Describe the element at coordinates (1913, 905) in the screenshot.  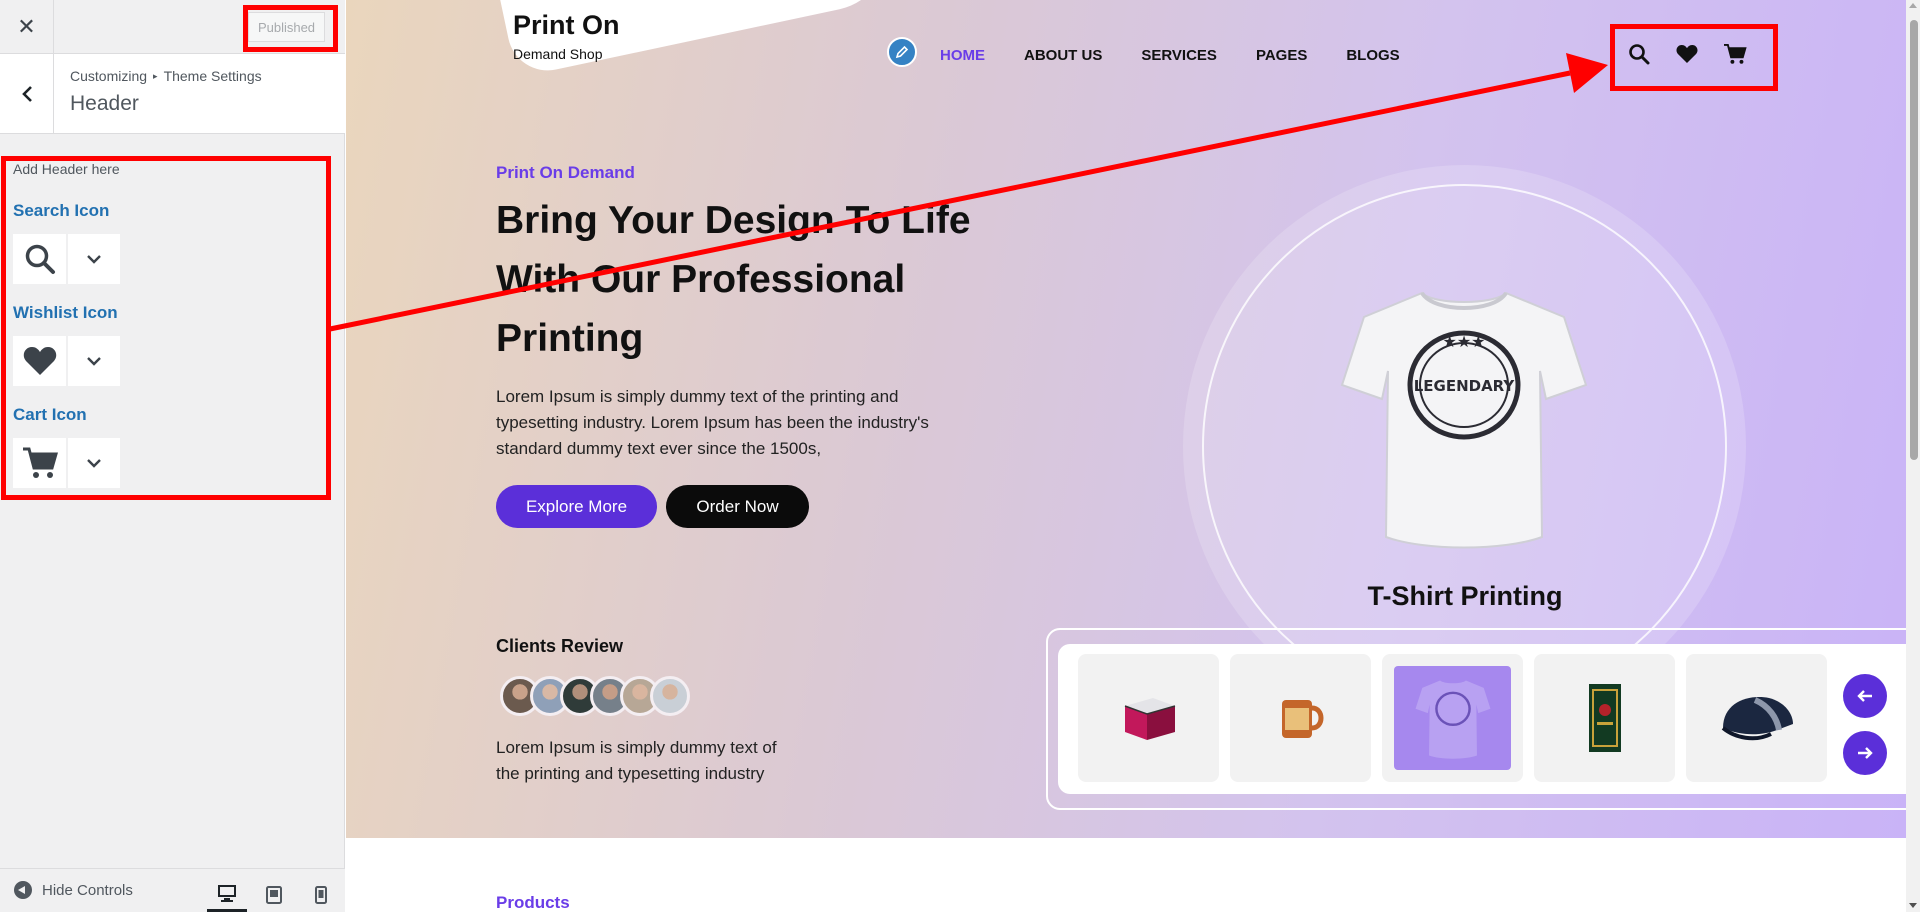
I see `scroll-down-arrow-icon` at that location.